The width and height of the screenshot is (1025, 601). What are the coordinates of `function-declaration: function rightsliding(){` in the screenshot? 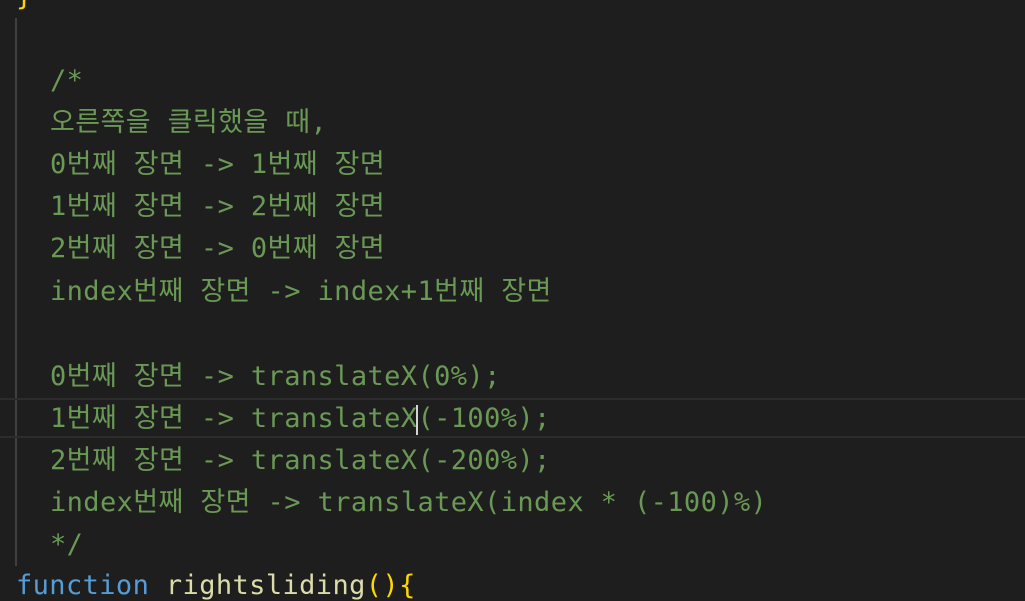 It's located at (208, 583).